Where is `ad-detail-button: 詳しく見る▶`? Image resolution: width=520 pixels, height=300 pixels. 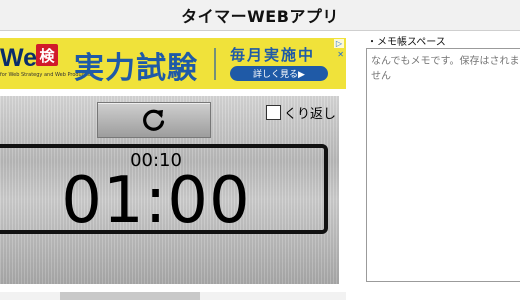 ad-detail-button: 詳しく見る▶ is located at coordinates (279, 73).